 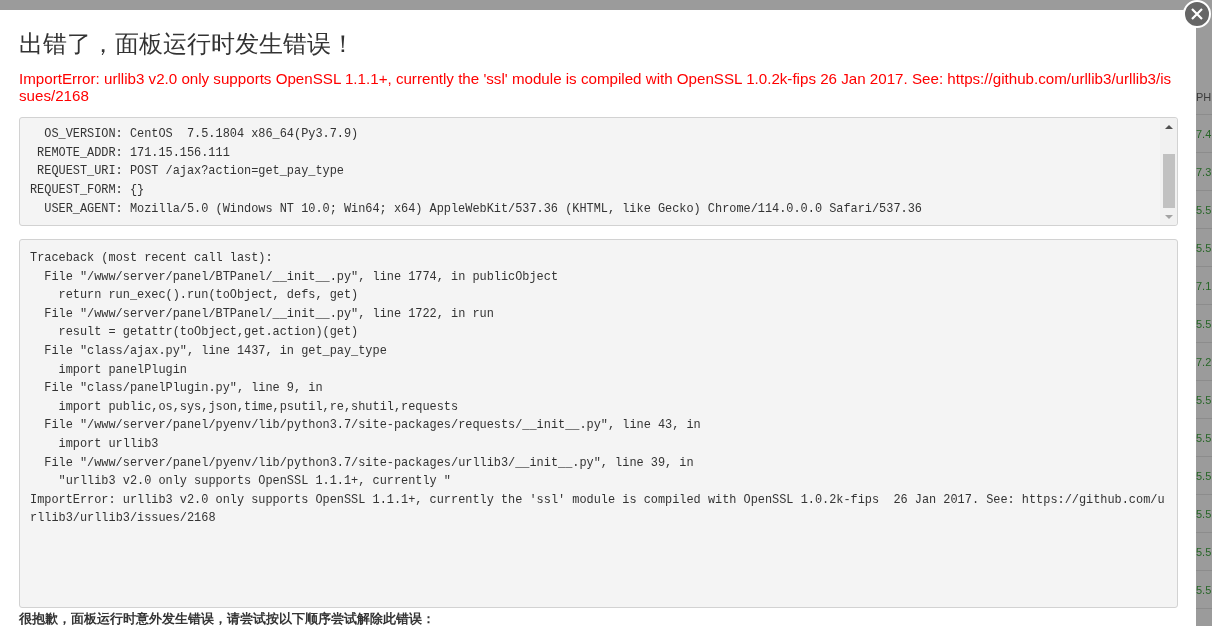 What do you see at coordinates (1168, 181) in the screenshot?
I see `scrollbar-thumb` at bounding box center [1168, 181].